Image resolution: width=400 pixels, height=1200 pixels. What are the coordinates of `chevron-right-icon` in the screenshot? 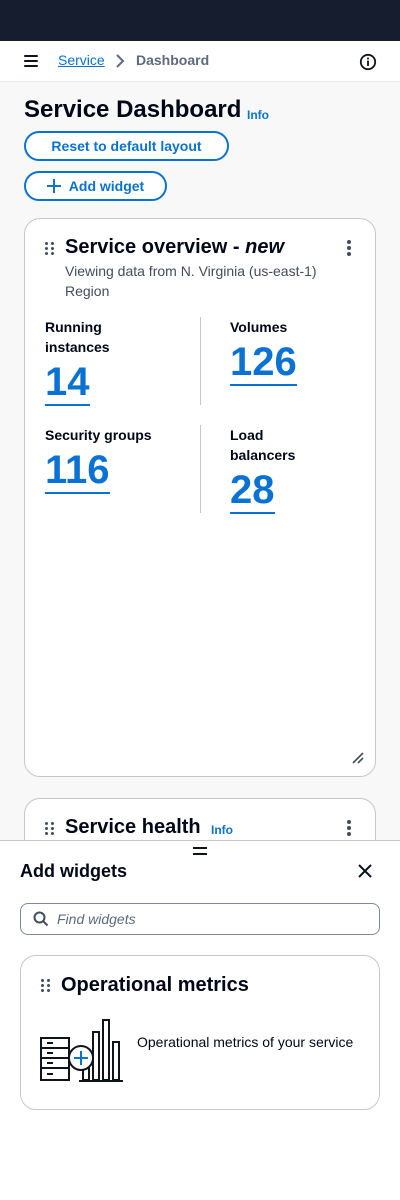 It's located at (120, 61).